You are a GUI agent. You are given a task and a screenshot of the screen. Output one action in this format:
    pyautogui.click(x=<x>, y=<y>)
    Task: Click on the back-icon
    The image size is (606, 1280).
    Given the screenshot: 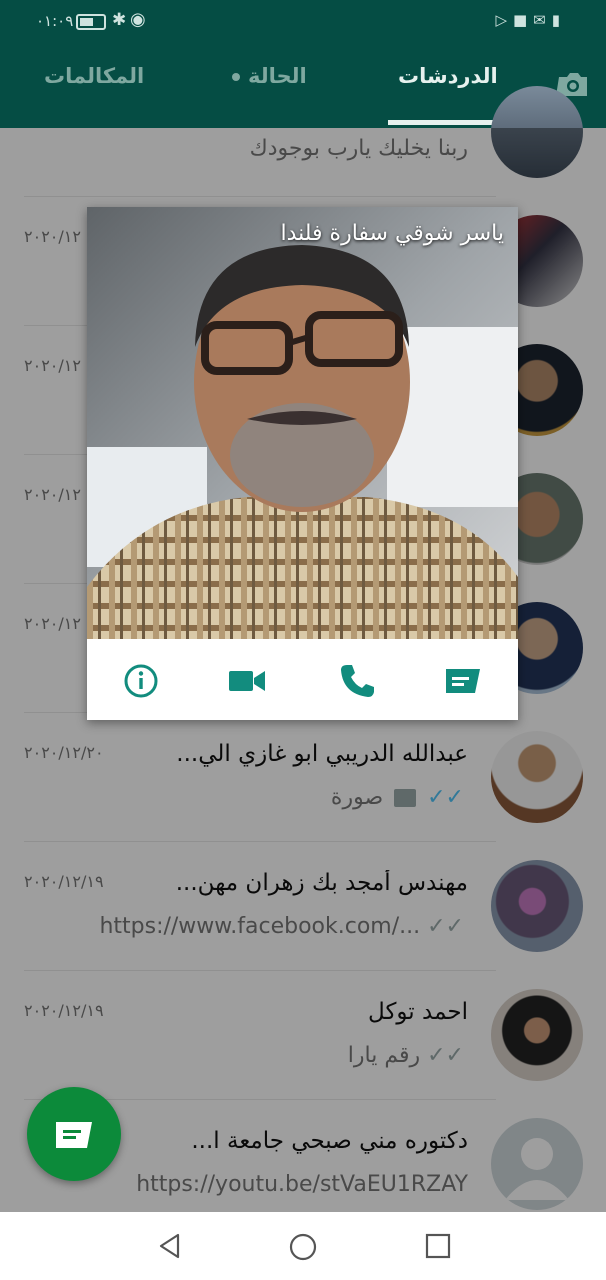 What is the action you would take?
    pyautogui.click(x=170, y=1246)
    